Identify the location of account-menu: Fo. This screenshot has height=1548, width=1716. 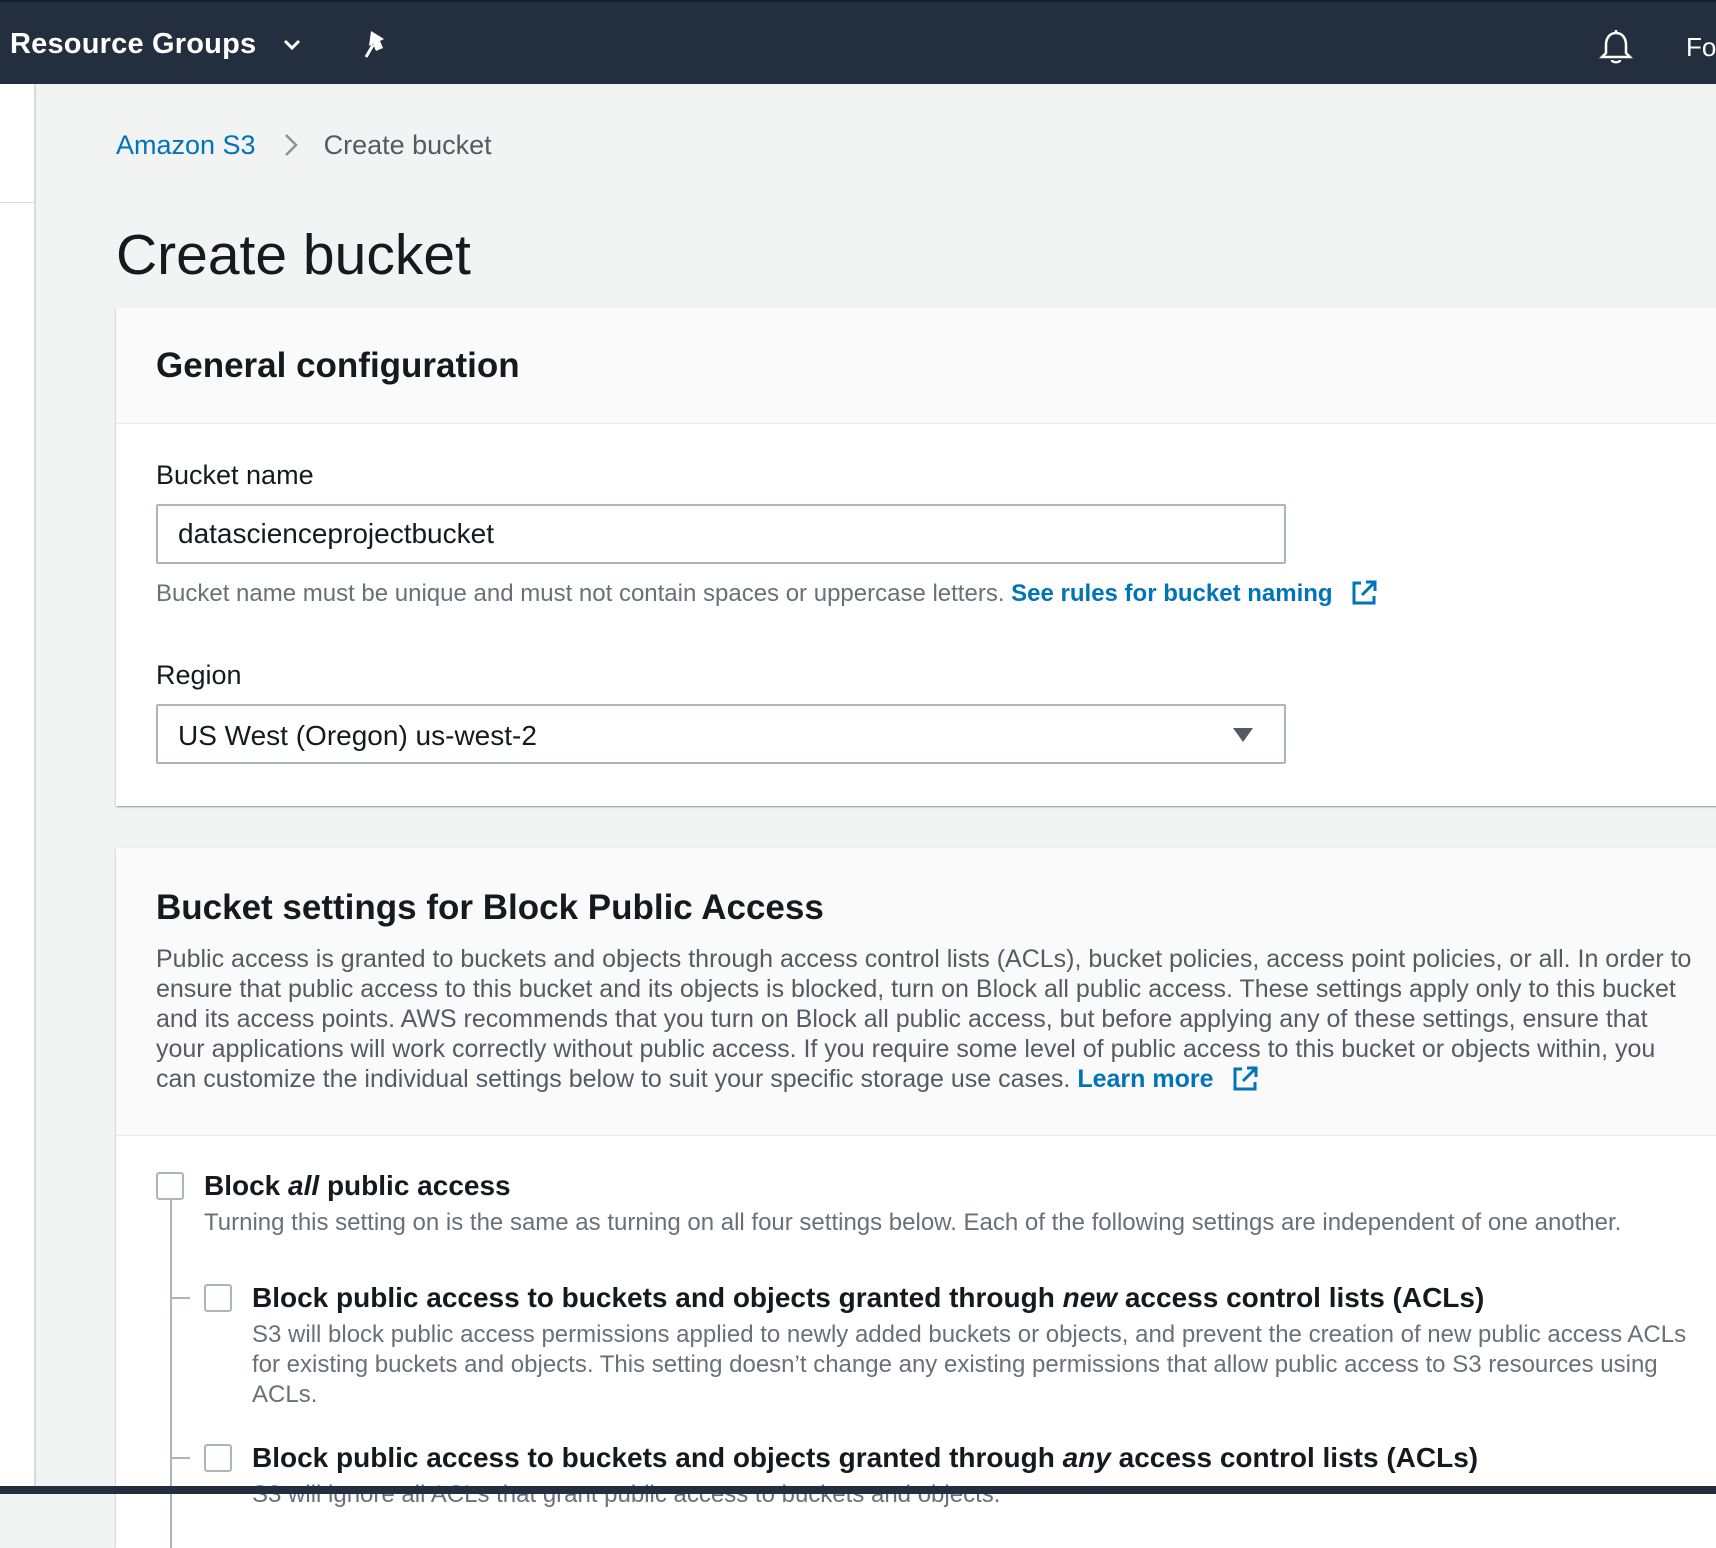
(1701, 47).